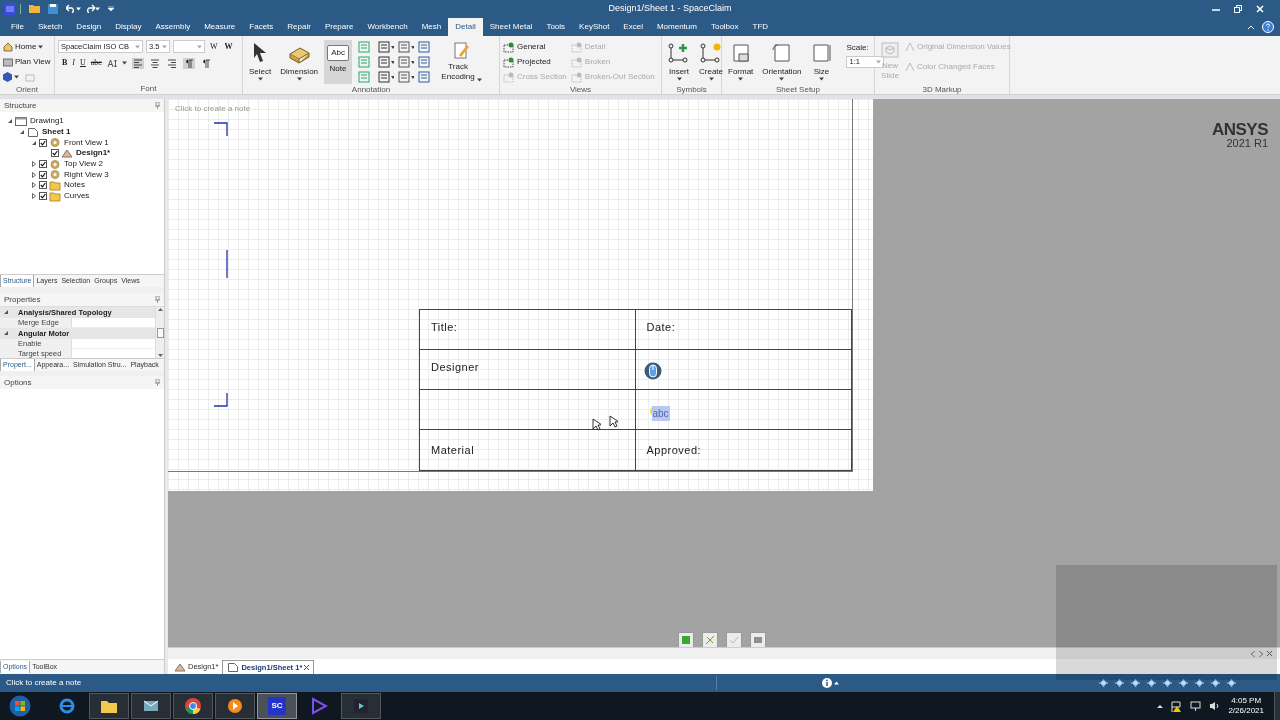 The image size is (1280, 720). I want to click on menu-tab: Workbench, so click(387, 27).